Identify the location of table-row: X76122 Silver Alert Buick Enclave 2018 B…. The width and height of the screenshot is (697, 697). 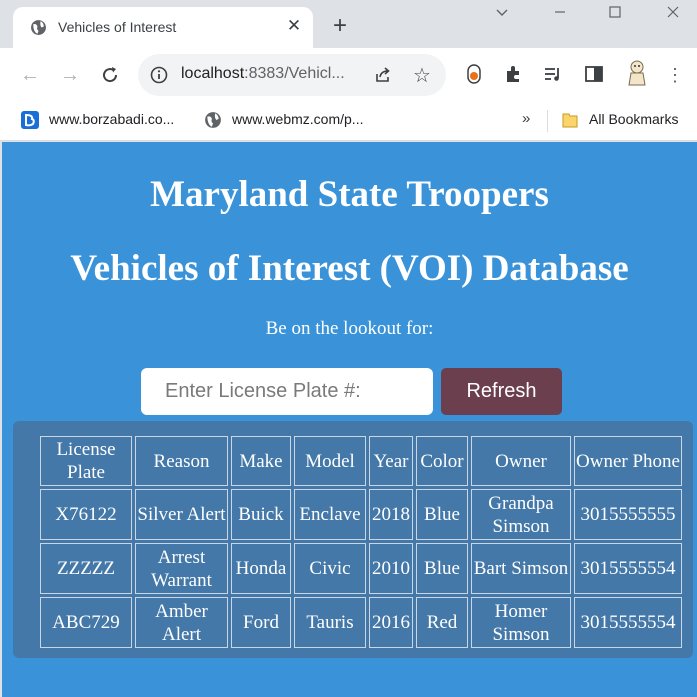
(361, 514).